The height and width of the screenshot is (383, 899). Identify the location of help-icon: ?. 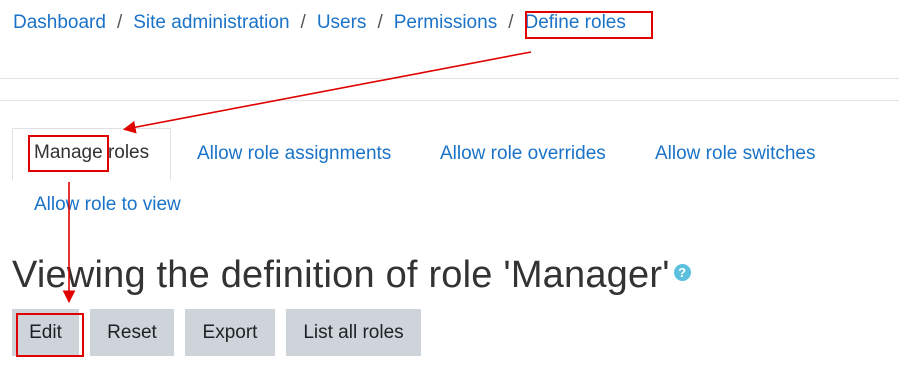
(682, 273).